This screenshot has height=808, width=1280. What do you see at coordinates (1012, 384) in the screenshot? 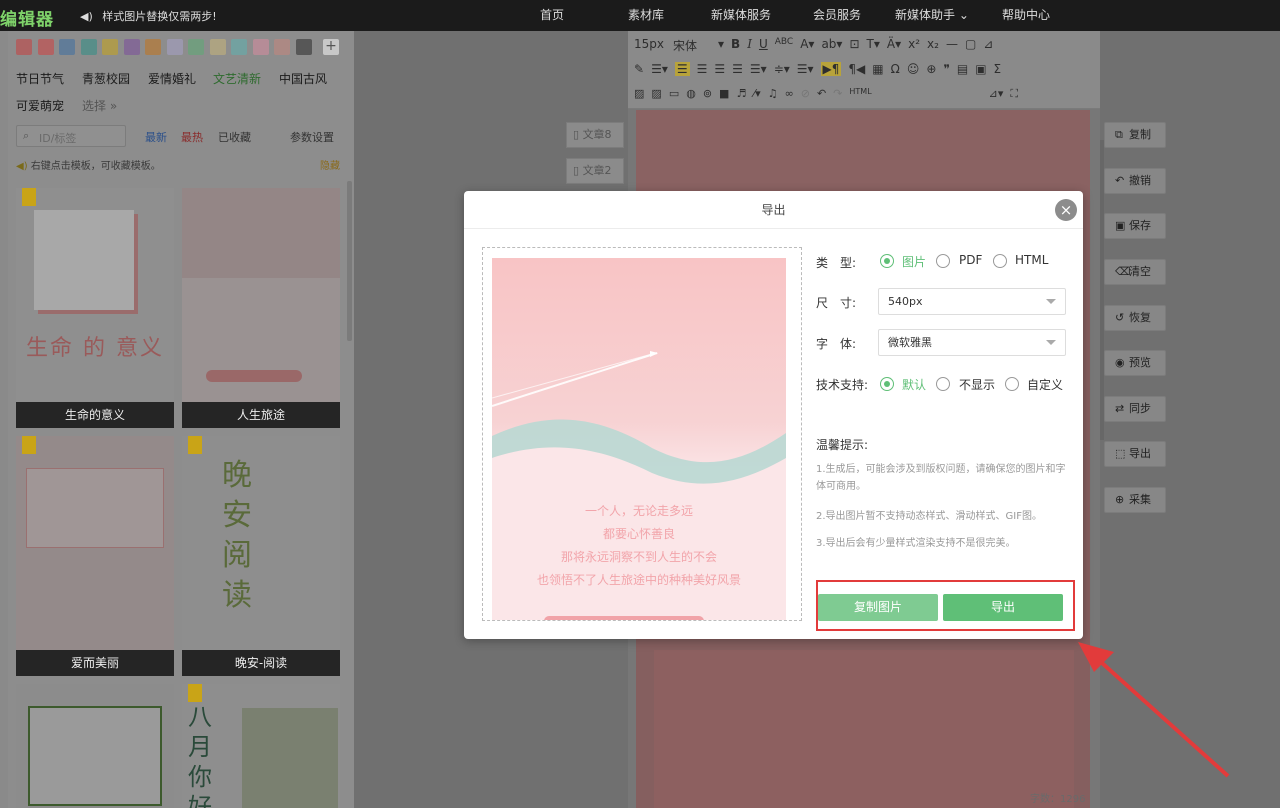
I see `support-custom-radio` at bounding box center [1012, 384].